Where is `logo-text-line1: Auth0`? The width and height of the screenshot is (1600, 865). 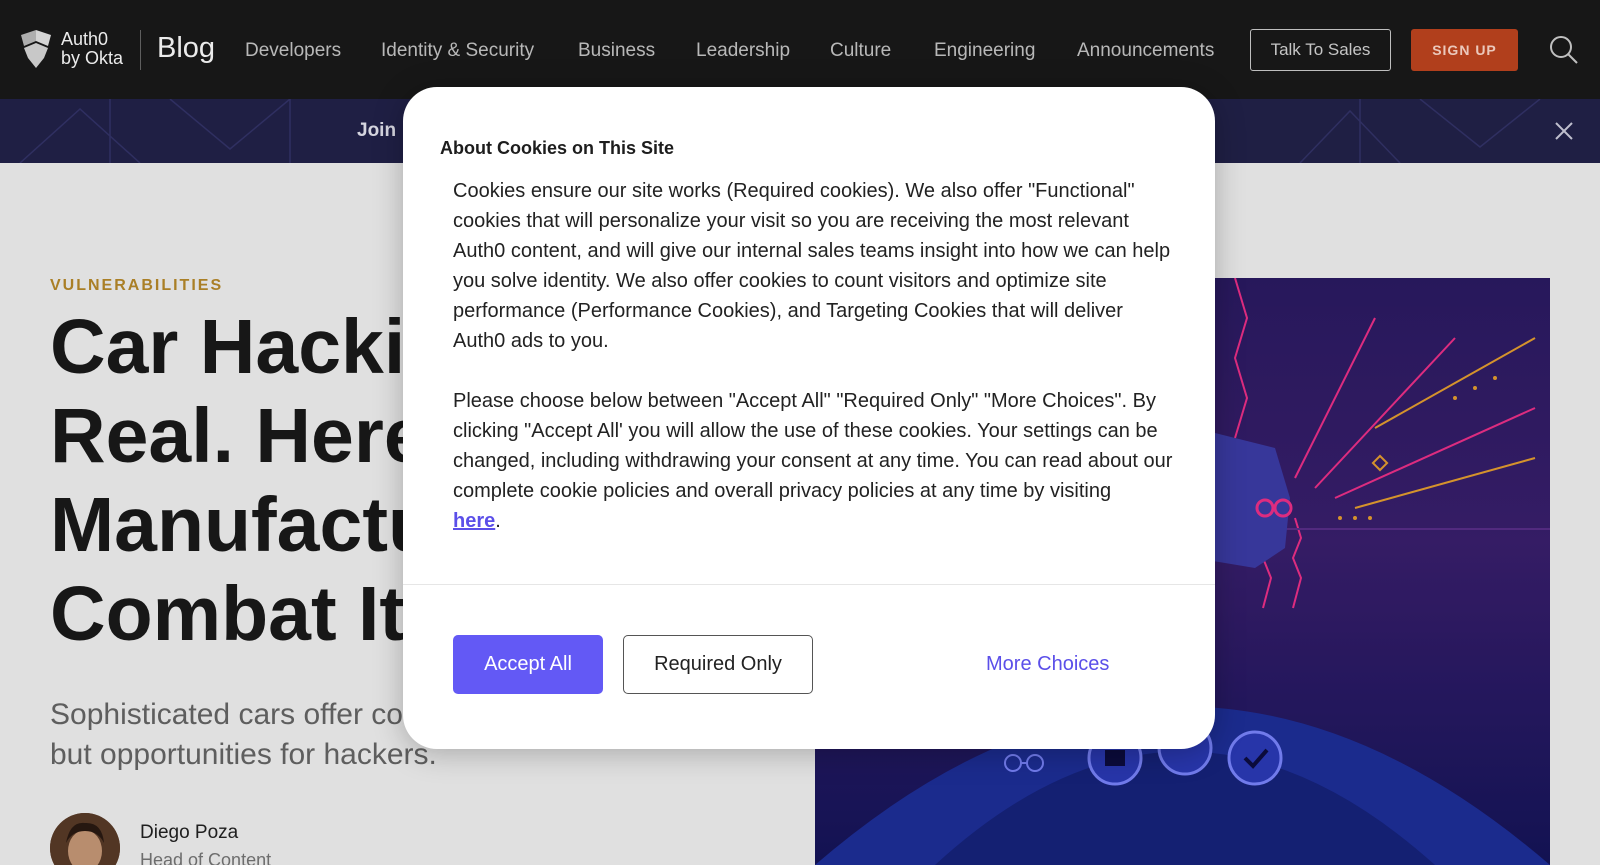
logo-text-line1: Auth0 is located at coordinates (85, 39).